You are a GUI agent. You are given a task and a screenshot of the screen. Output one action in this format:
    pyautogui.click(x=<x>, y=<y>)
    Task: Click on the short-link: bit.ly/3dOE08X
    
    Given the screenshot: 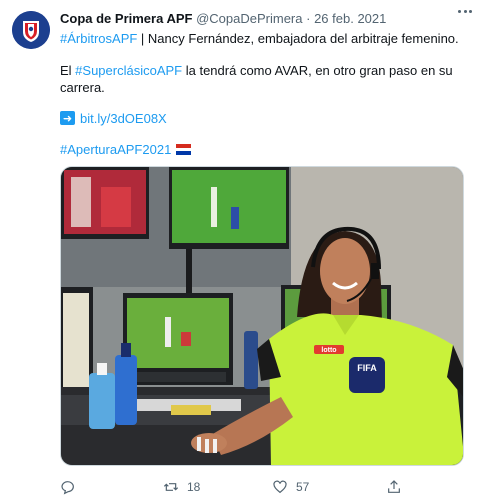 What is the action you would take?
    pyautogui.click(x=123, y=118)
    